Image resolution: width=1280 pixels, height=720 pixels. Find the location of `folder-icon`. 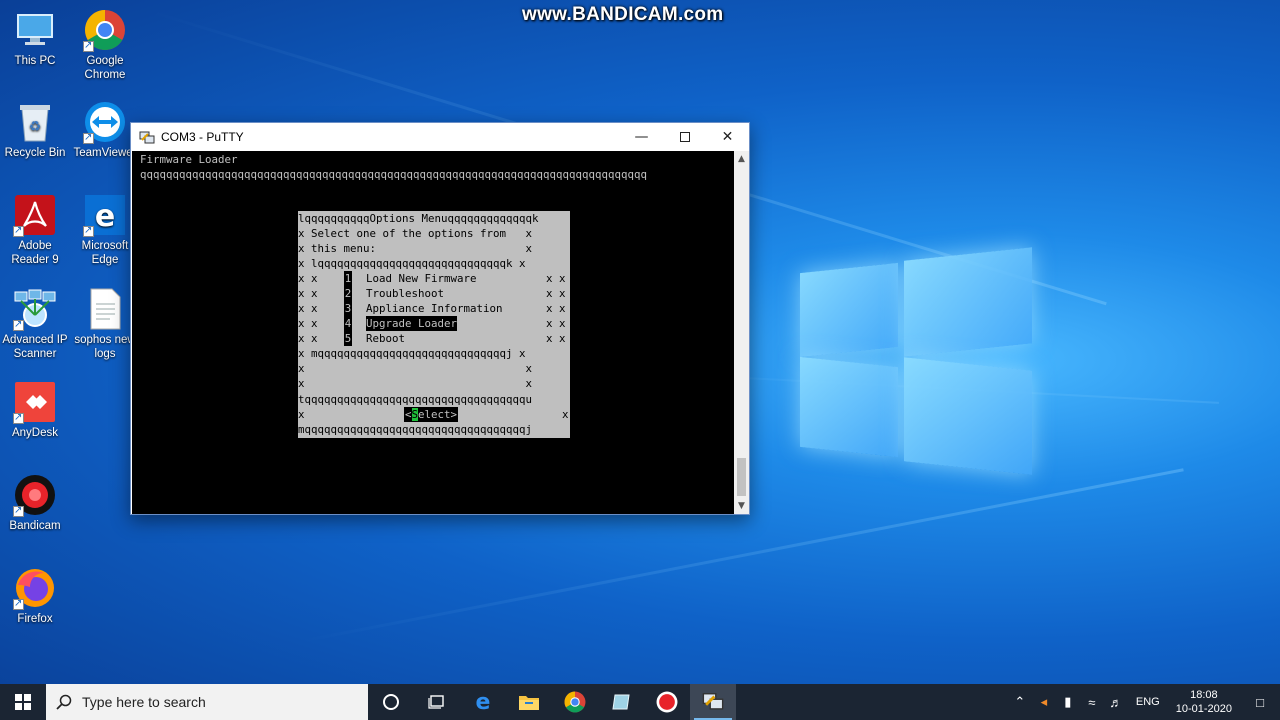

folder-icon is located at coordinates (529, 703).